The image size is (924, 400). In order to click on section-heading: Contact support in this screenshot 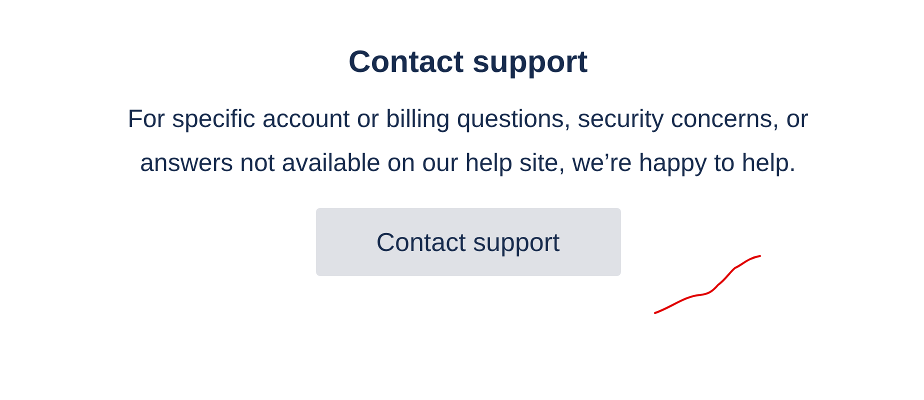, I will do `click(468, 62)`.